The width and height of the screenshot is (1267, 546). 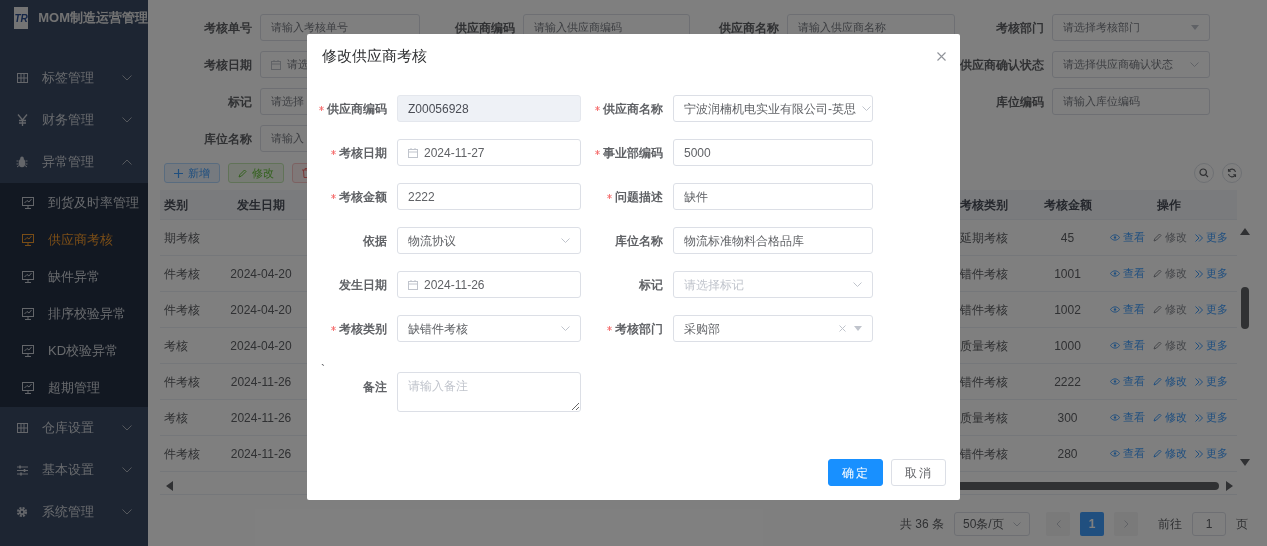 What do you see at coordinates (363, 329) in the screenshot?
I see `field-label: 考核类别` at bounding box center [363, 329].